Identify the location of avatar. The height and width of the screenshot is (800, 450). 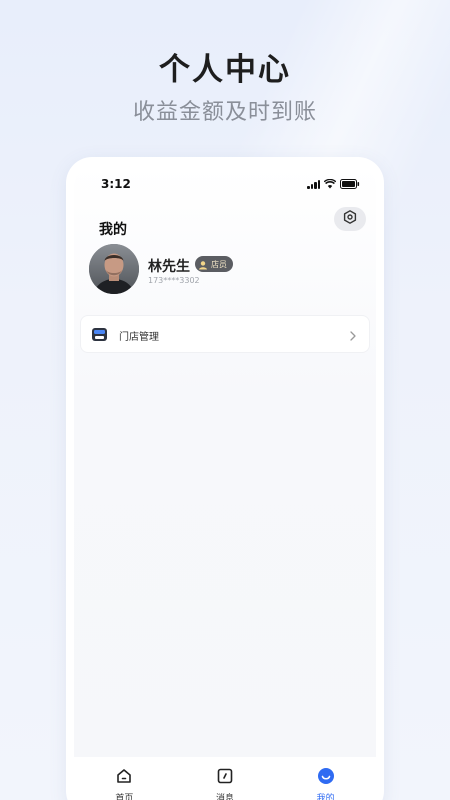
(114, 269).